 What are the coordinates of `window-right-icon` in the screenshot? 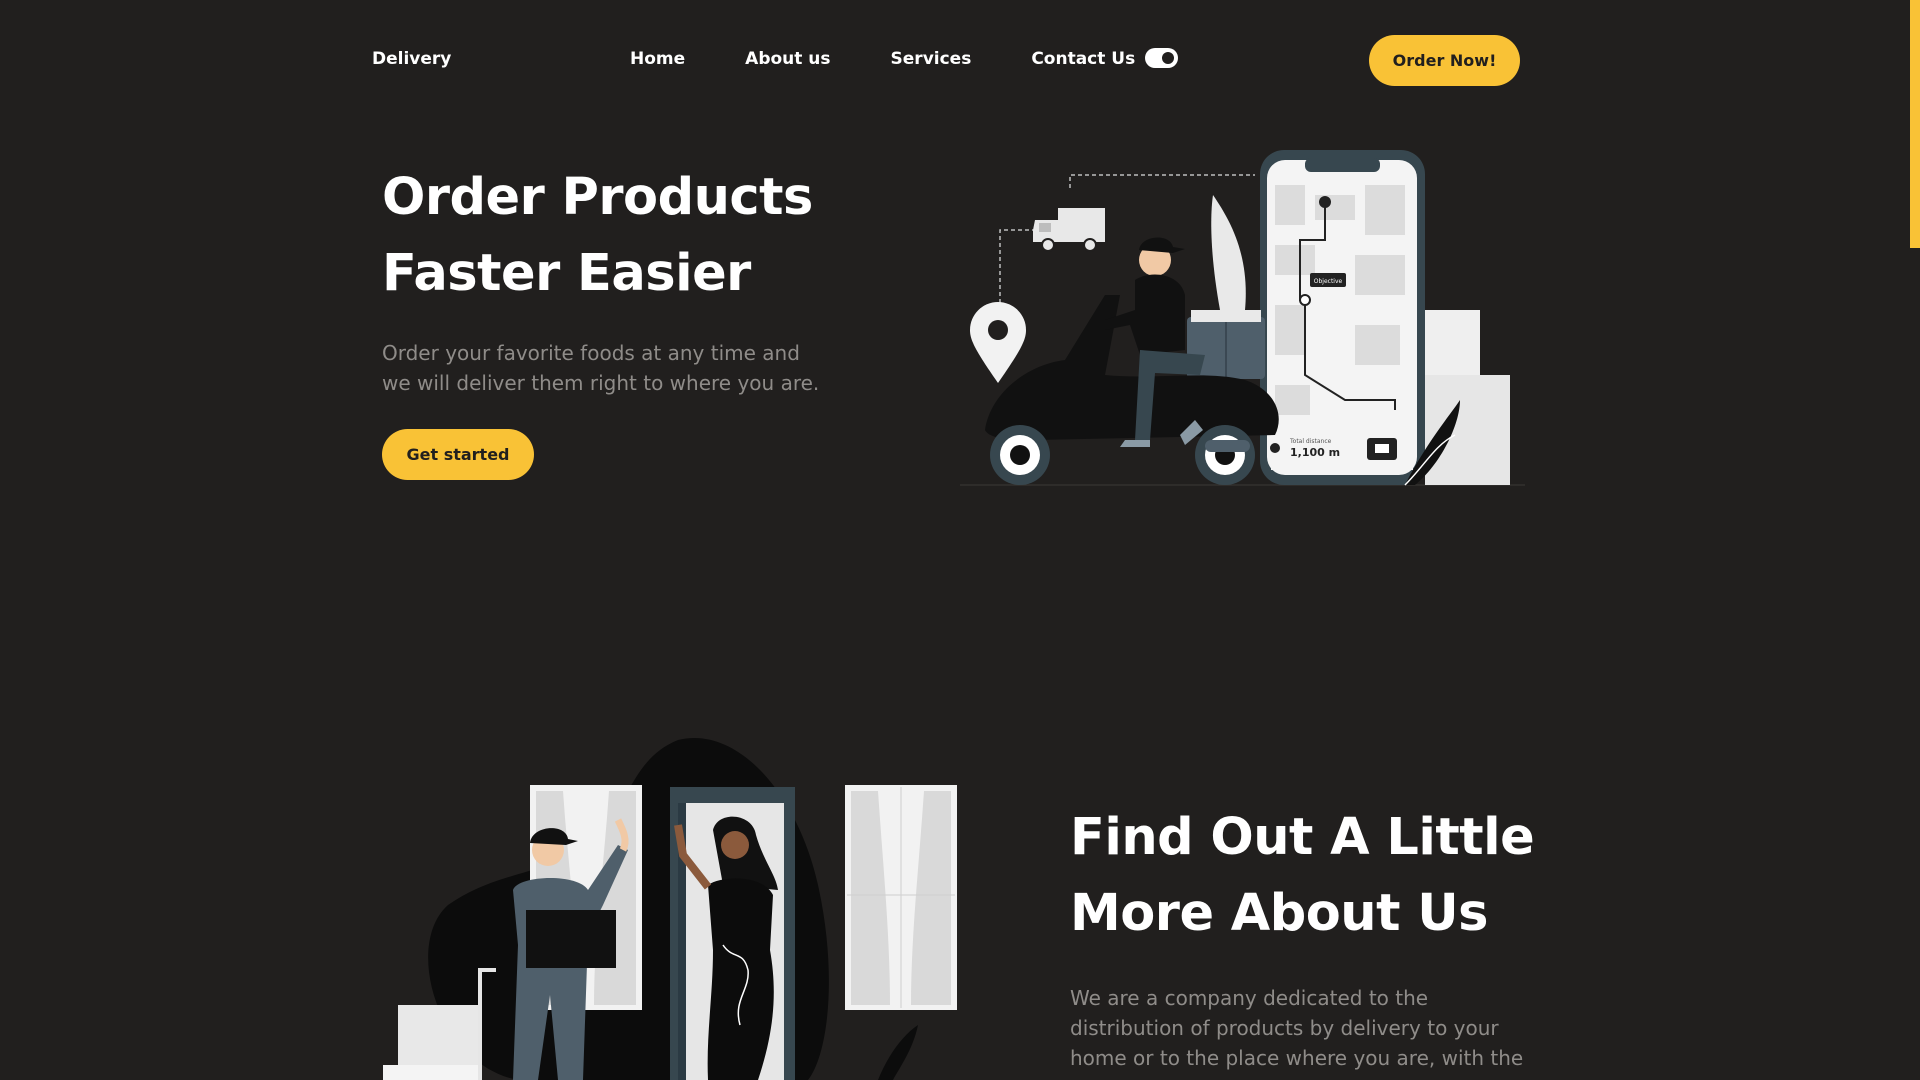 It's located at (901, 897).